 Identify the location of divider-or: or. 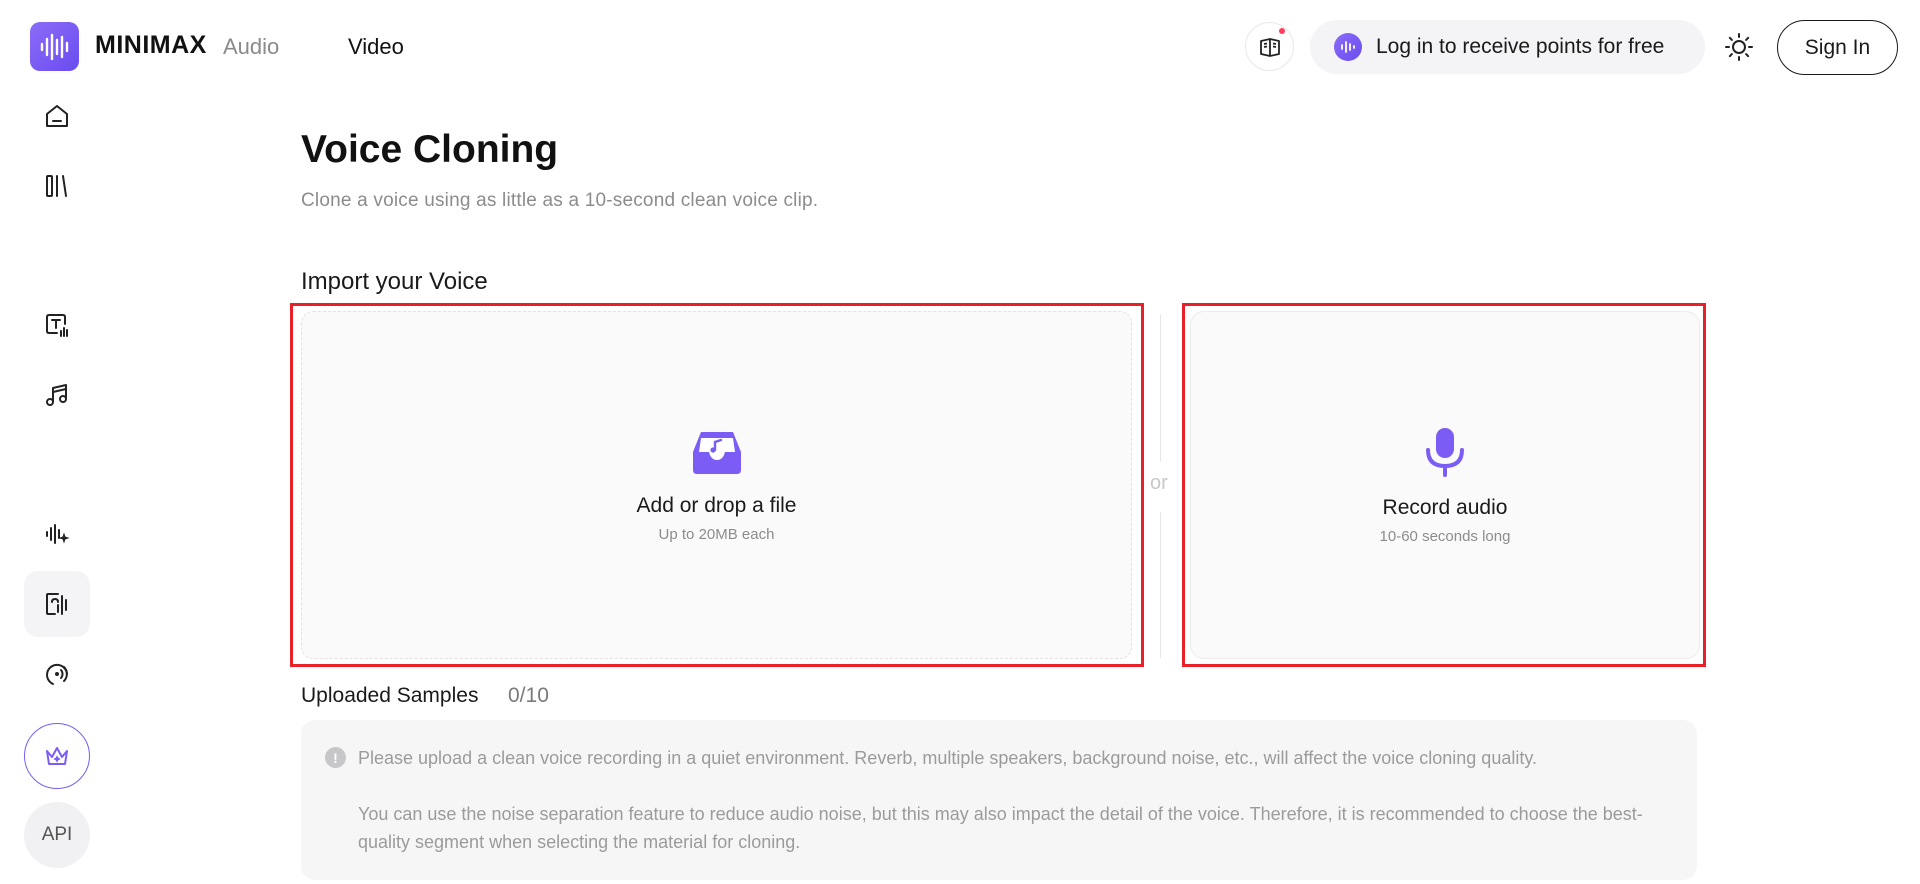
(1159, 483).